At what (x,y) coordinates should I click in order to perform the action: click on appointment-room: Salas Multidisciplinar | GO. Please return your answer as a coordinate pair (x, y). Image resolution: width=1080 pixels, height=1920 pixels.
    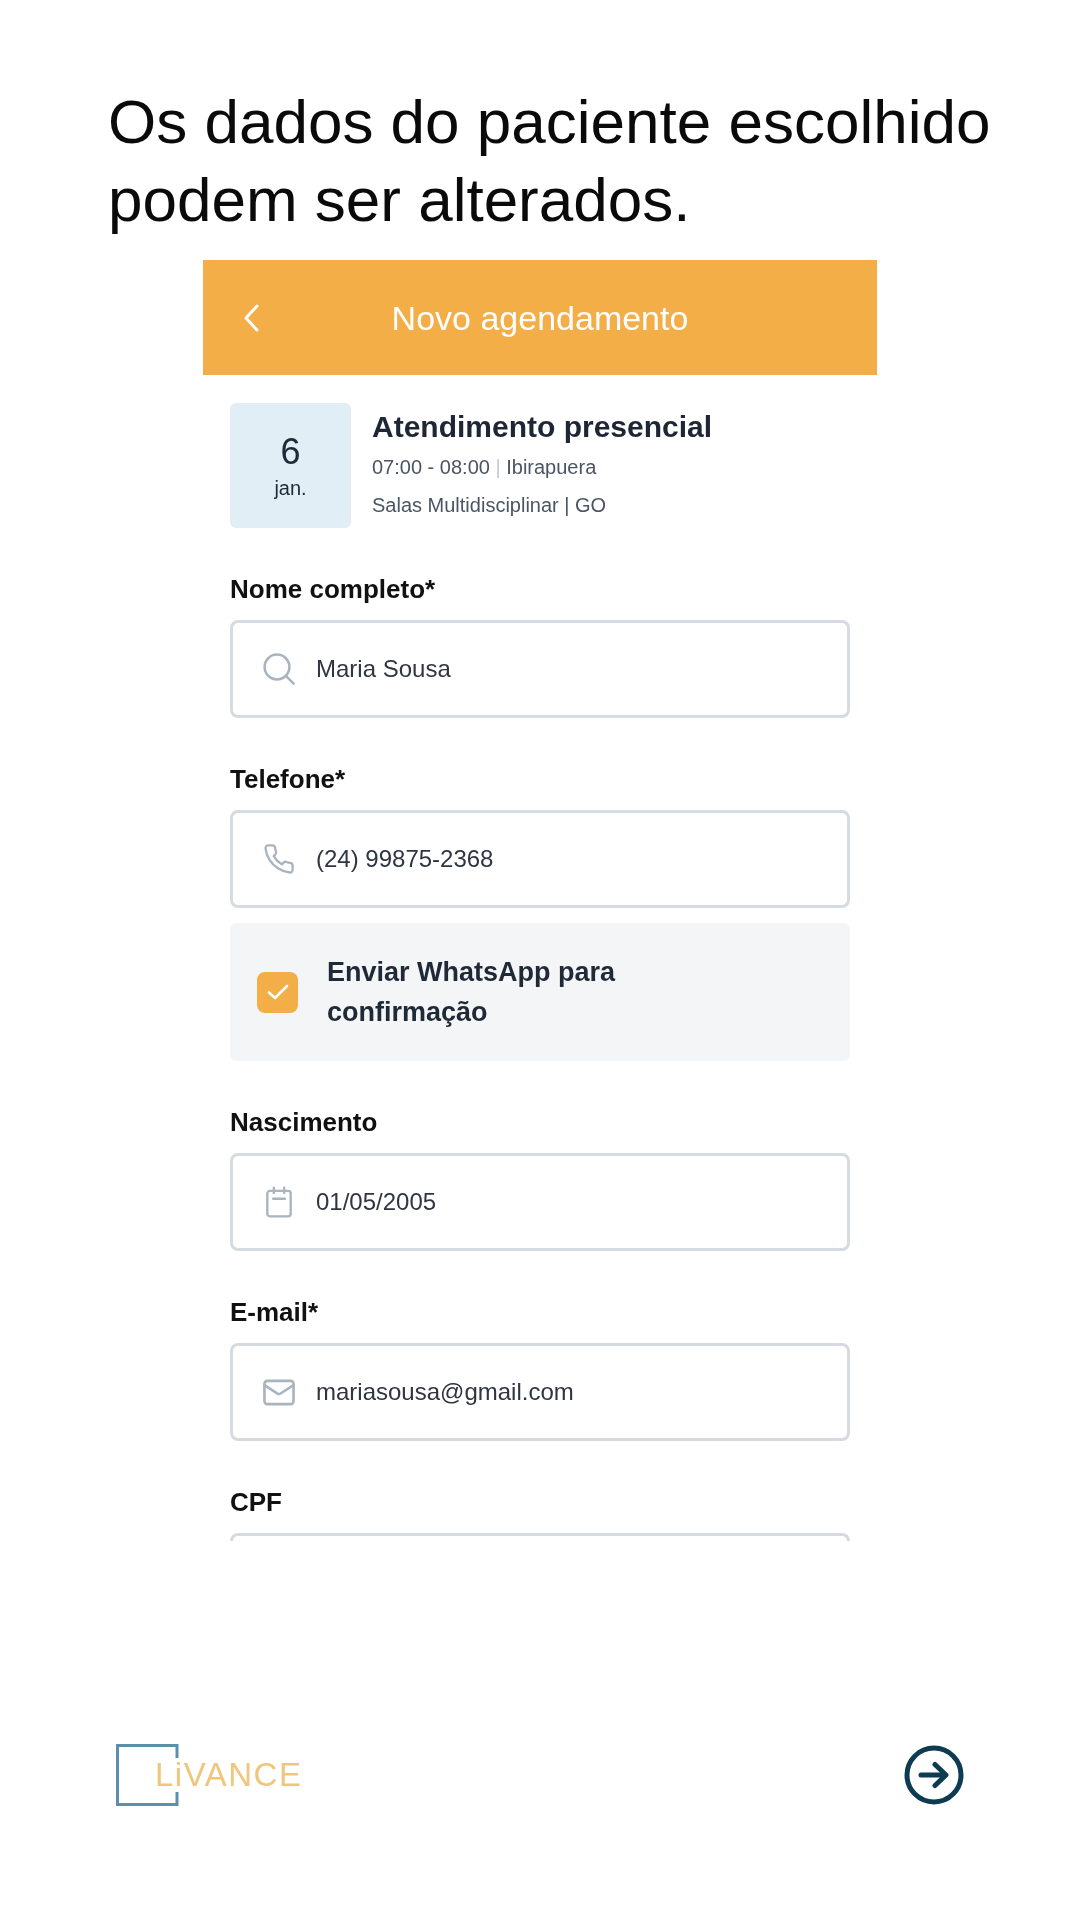
    Looking at the image, I should click on (489, 505).